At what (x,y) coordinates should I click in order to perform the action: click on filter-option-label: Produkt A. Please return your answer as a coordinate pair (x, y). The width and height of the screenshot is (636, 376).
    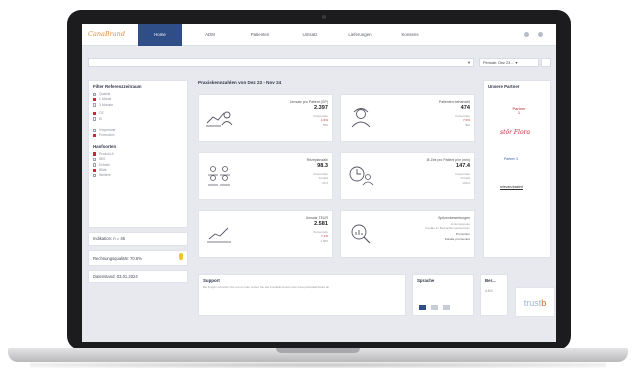
    Looking at the image, I should click on (106, 153).